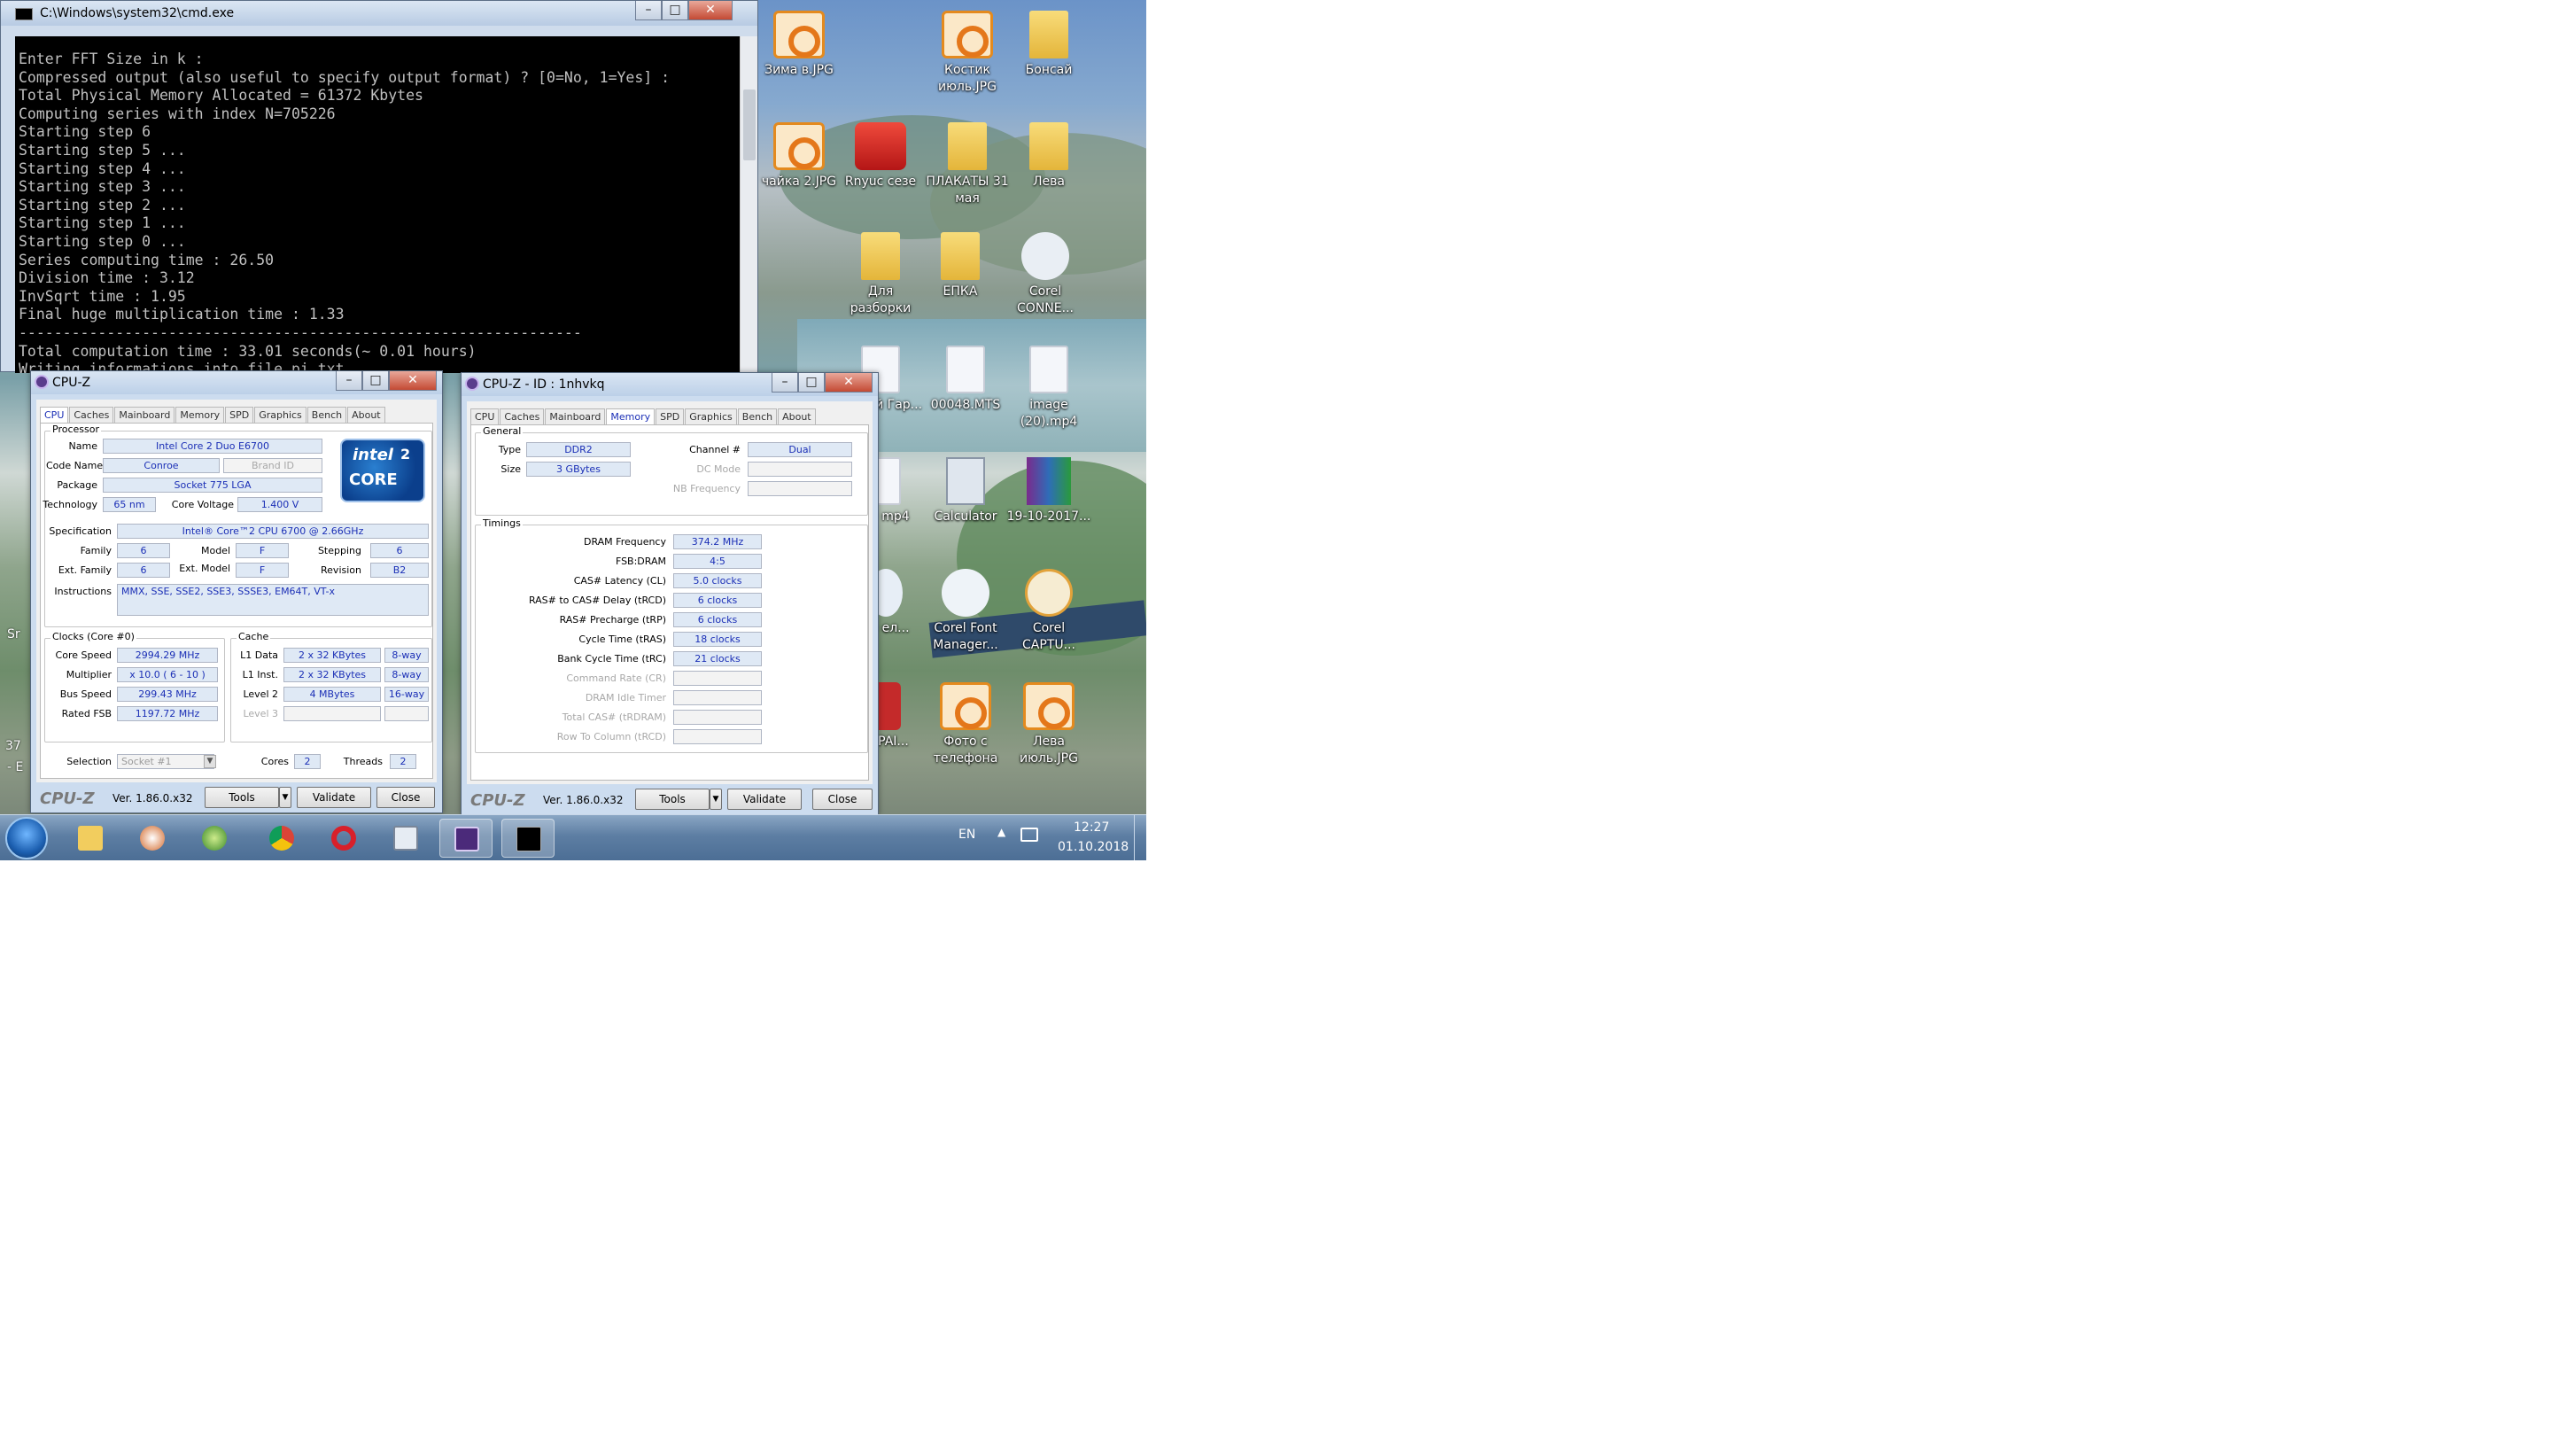 The height and width of the screenshot is (1446, 2576). Describe the element at coordinates (214, 838) in the screenshot. I see `app-taskbar-button` at that location.